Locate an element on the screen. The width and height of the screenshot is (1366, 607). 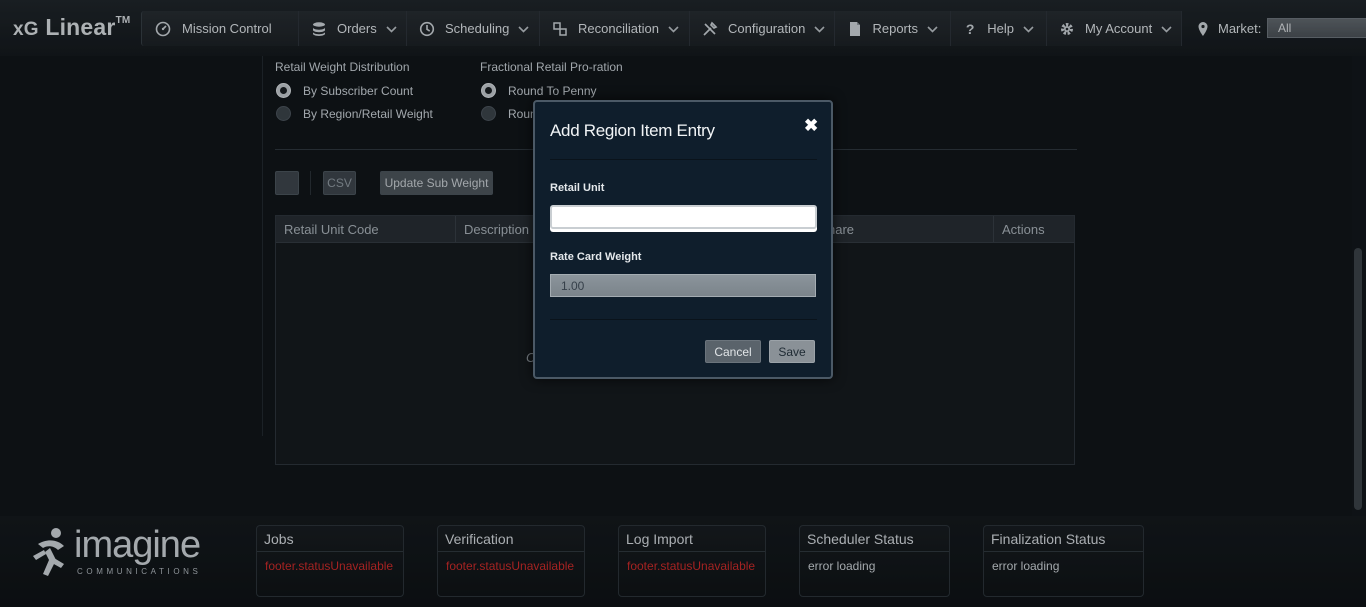
modal-title: Add Region Item Entry is located at coordinates (632, 130).